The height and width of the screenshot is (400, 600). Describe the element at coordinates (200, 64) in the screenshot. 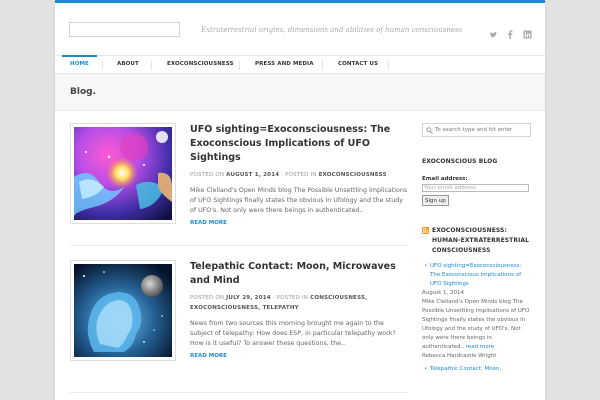

I see `nav-item-exoconsciousness: EXOCONSCIOUSNESS` at that location.